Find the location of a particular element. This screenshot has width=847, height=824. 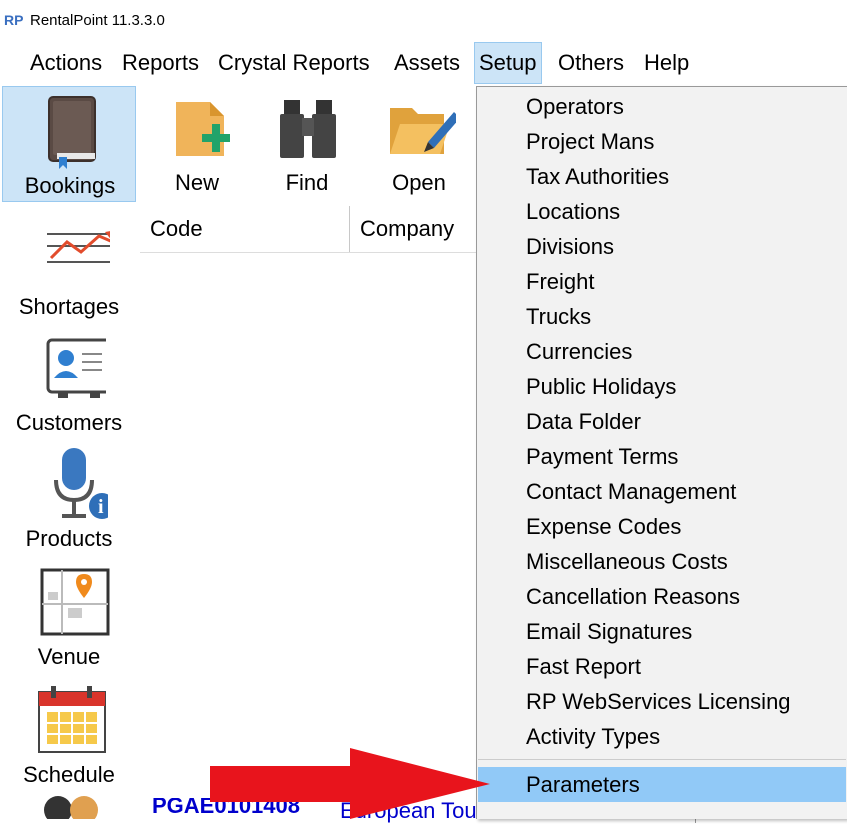

sidebar-item-label: Venue is located at coordinates (69, 656).